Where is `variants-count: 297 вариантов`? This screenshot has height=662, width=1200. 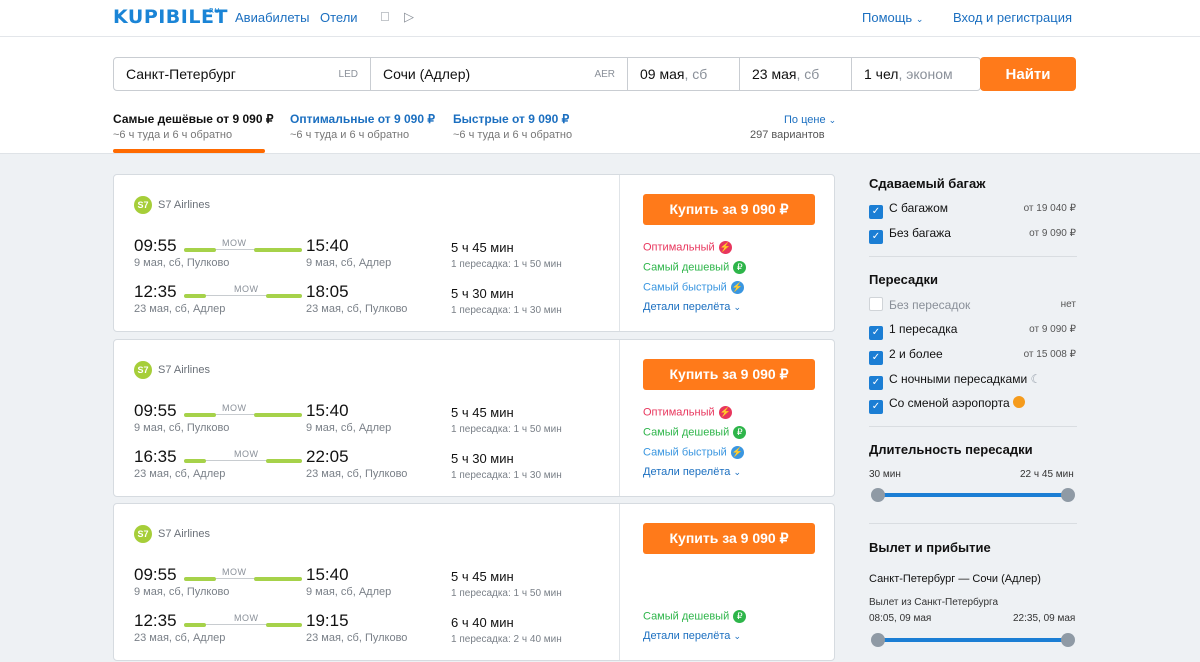
variants-count: 297 вариантов is located at coordinates (787, 135).